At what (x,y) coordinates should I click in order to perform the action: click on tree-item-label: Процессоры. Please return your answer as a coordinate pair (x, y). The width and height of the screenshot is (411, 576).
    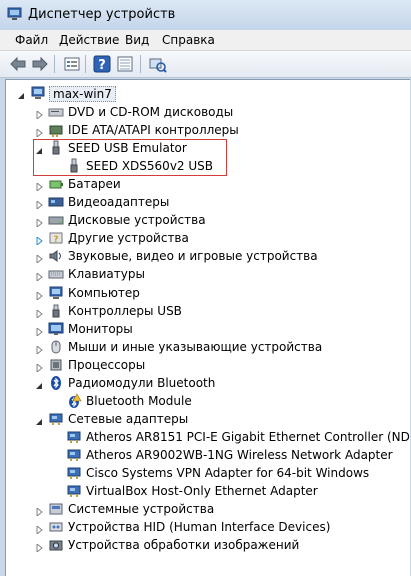
    Looking at the image, I should click on (107, 364).